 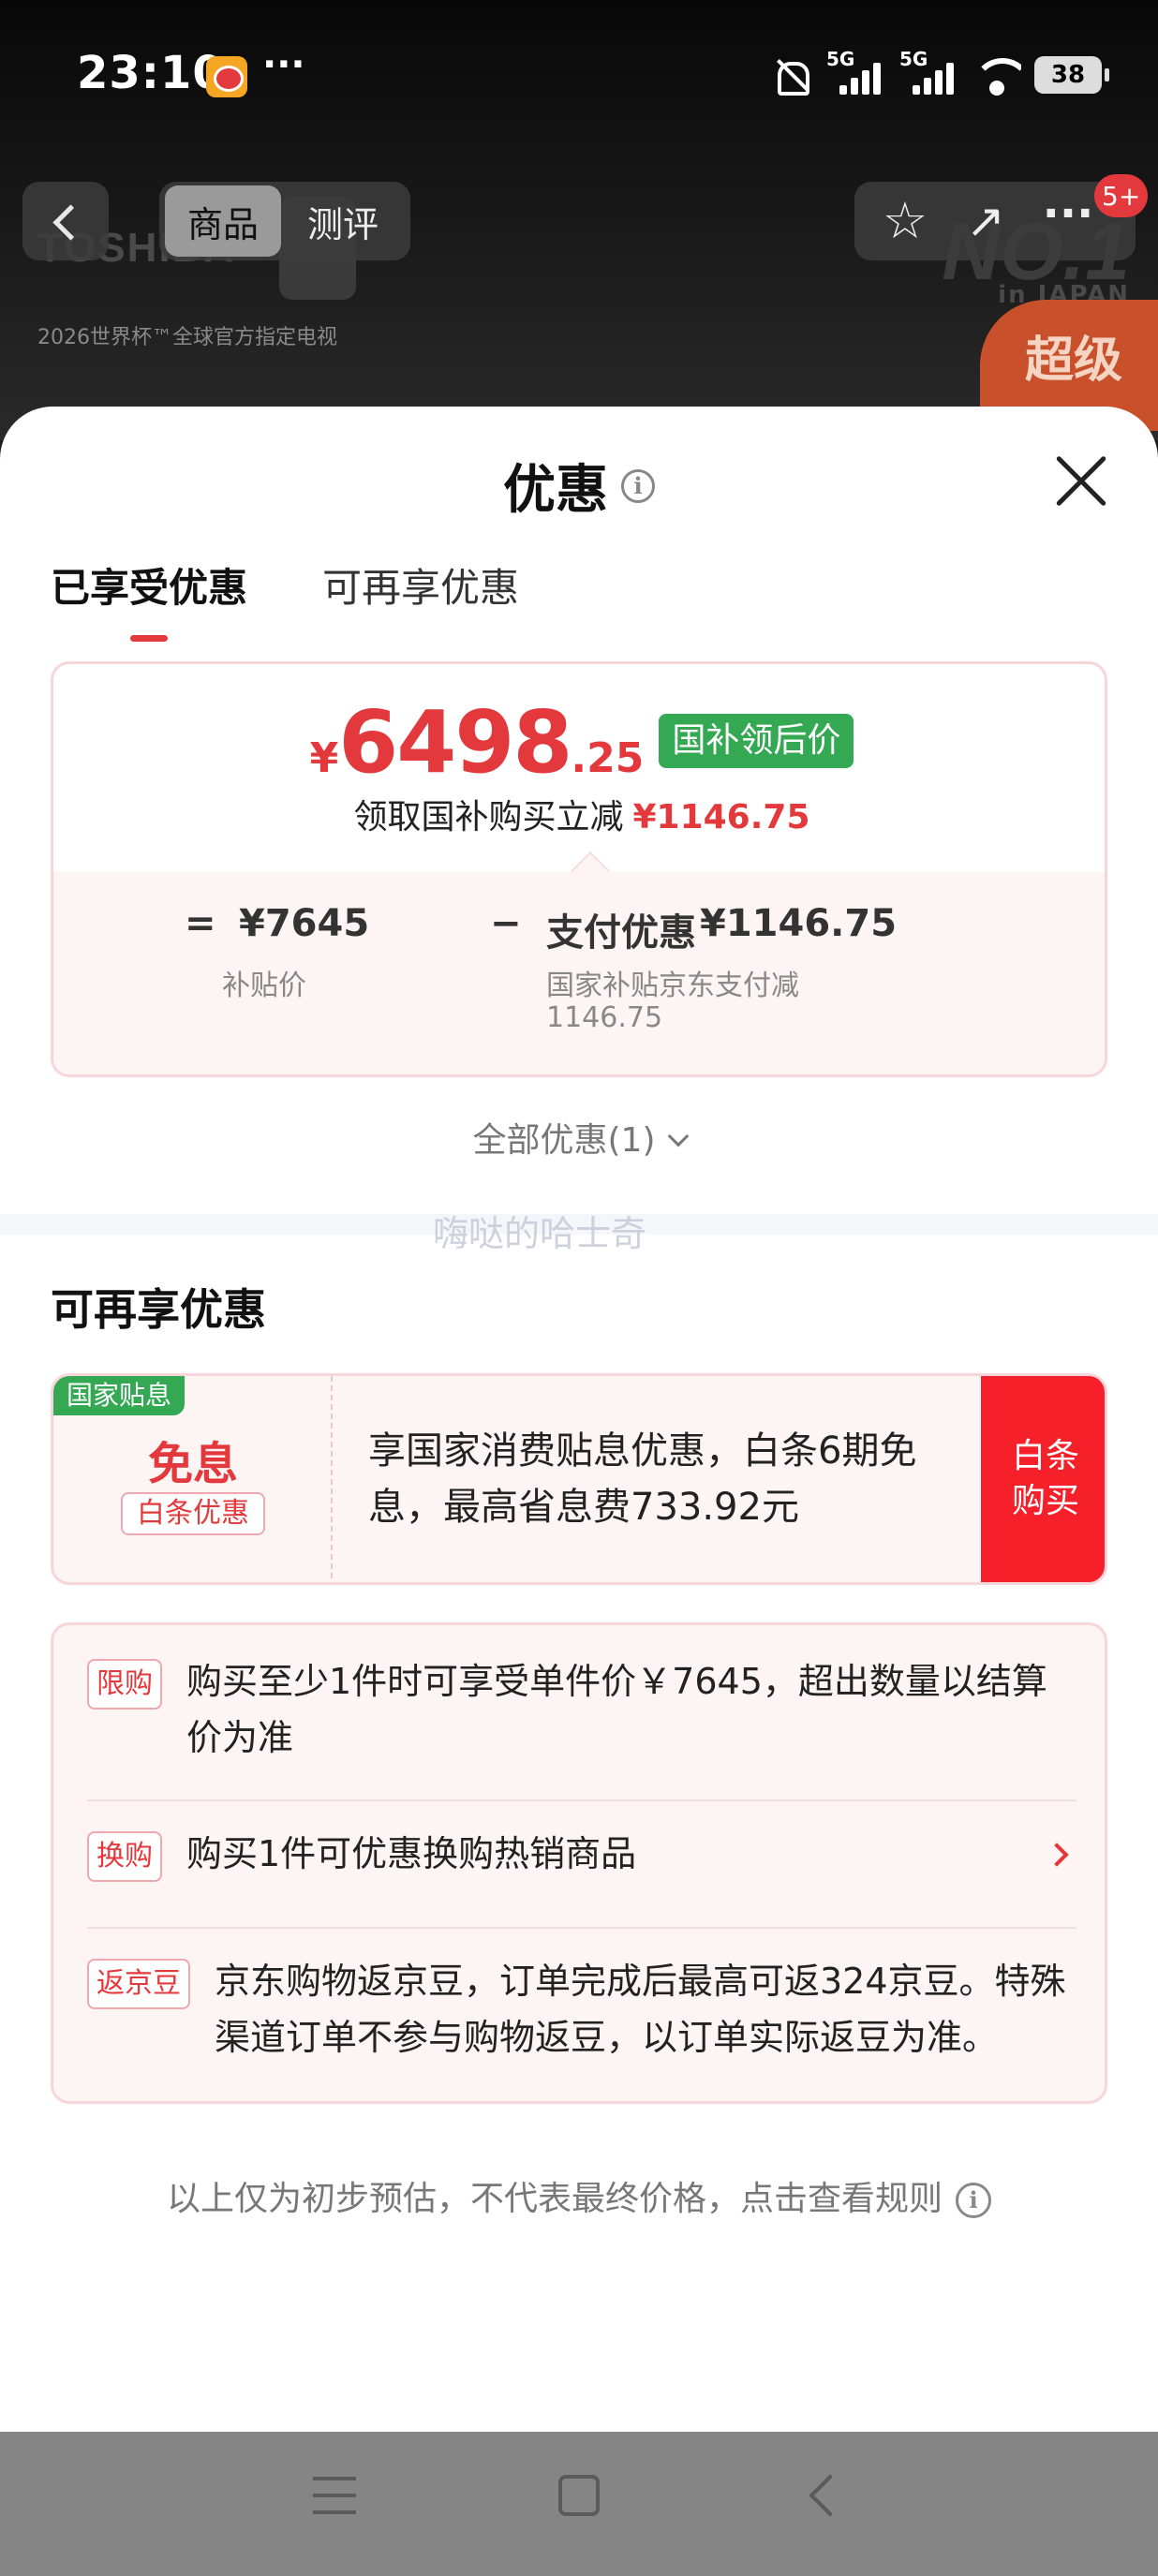 I want to click on reduction-line: 领取国补购买立减 ¥1146.75, so click(x=579, y=814).